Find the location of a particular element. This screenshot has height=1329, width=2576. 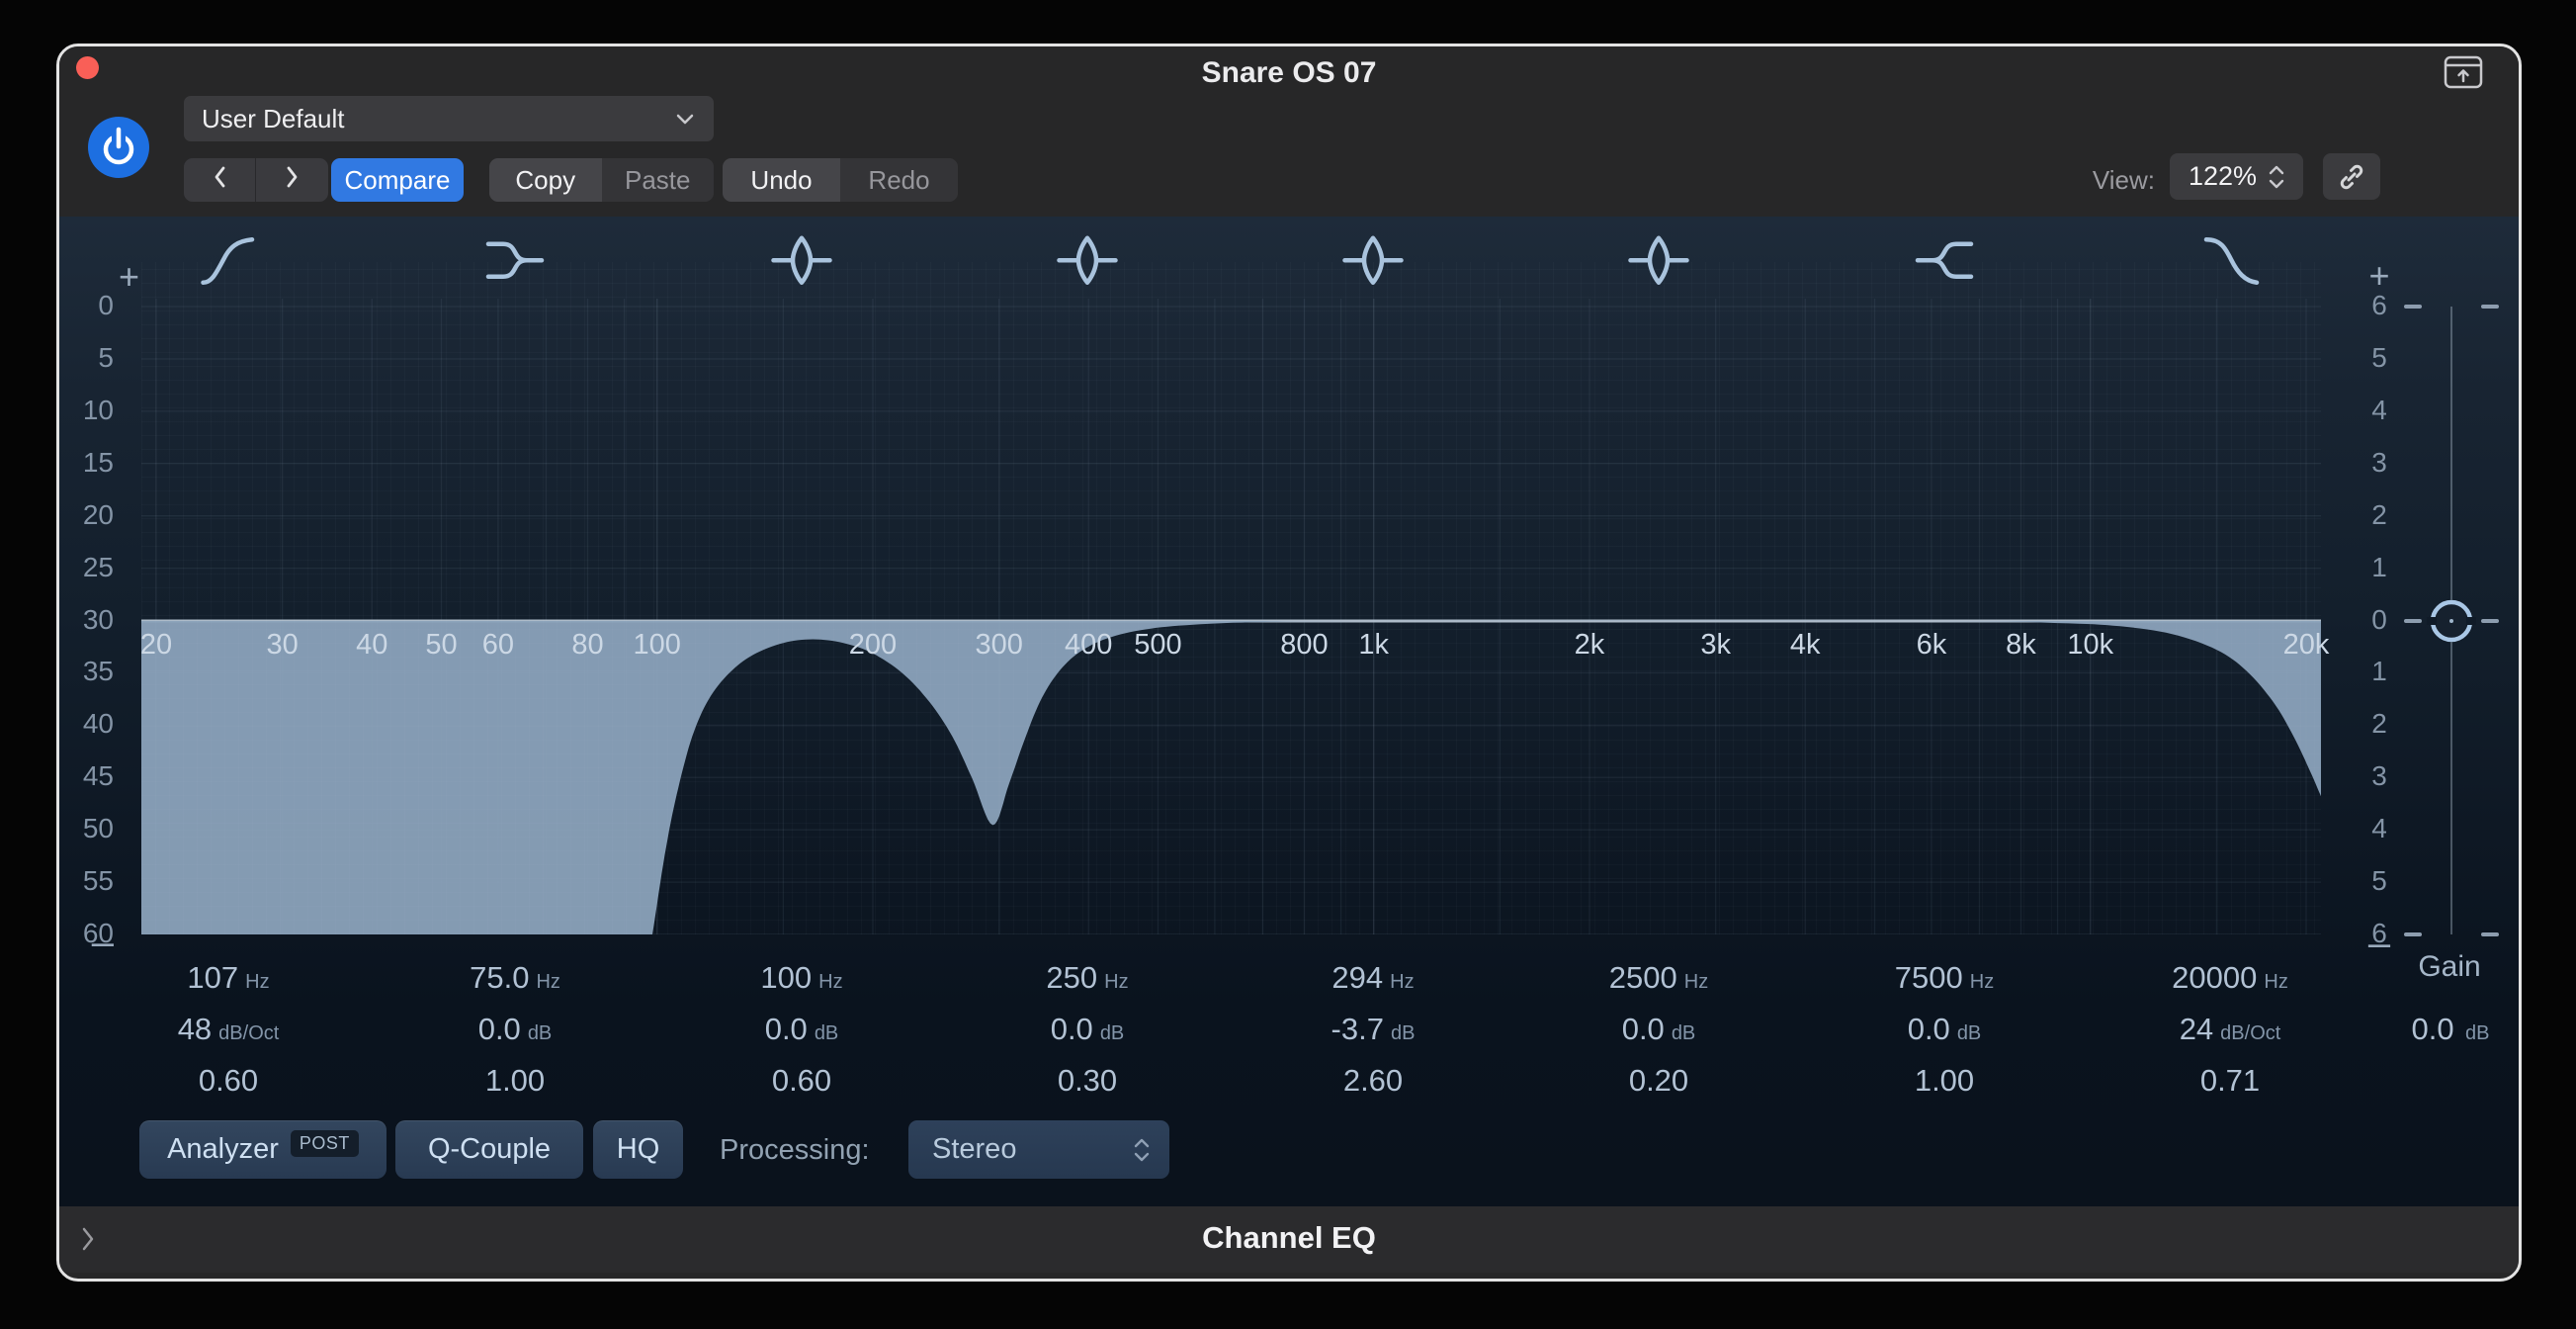

band-7-high-shelf-icon is located at coordinates (1944, 261).